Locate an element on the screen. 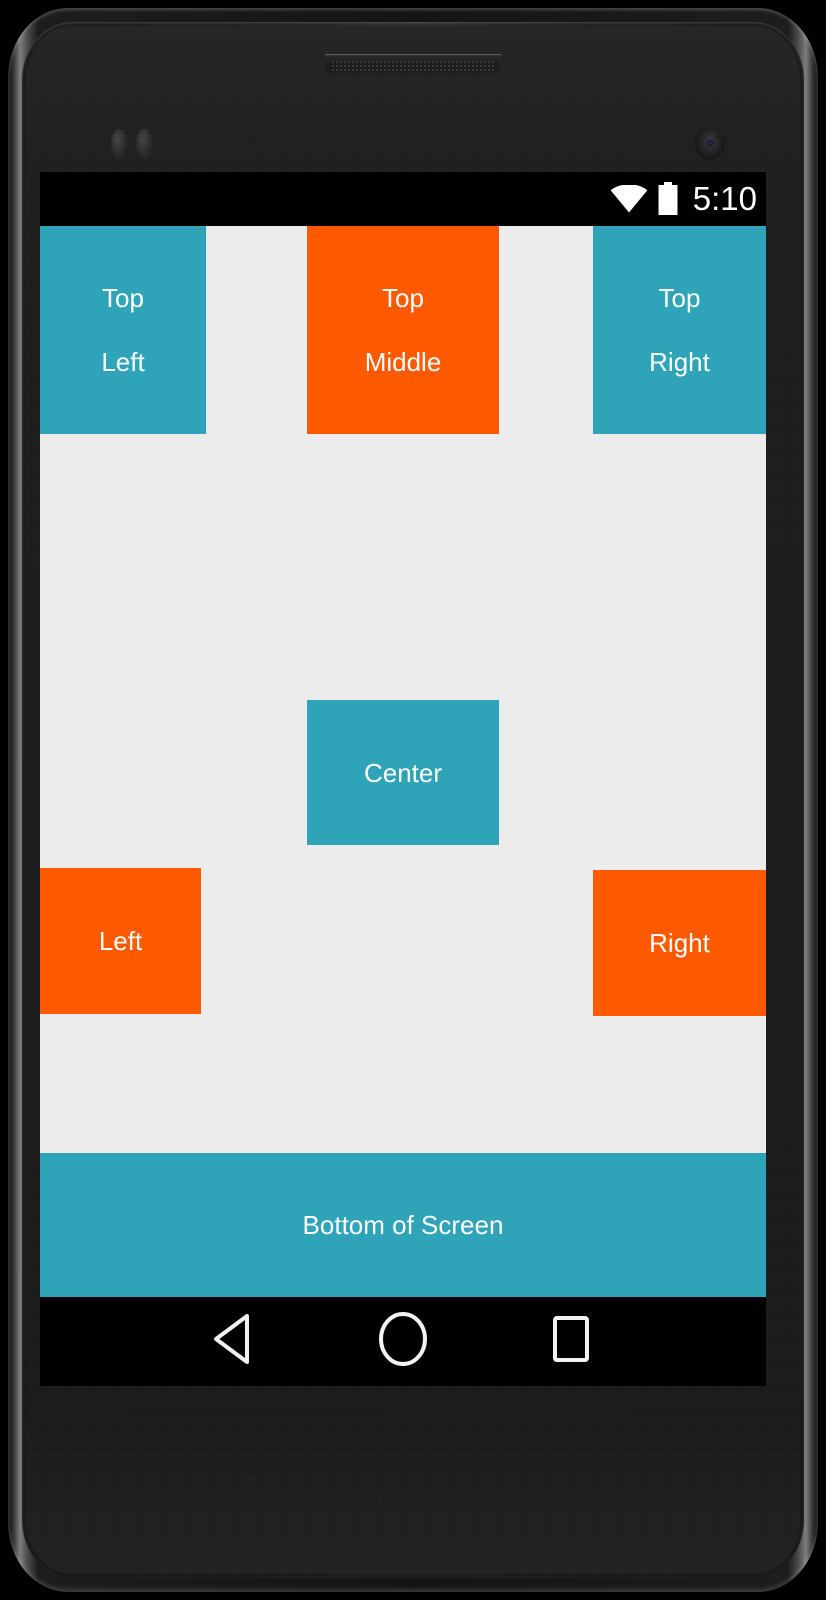 The image size is (826, 1600). status-bar-clock: 5:10 is located at coordinates (724, 198).